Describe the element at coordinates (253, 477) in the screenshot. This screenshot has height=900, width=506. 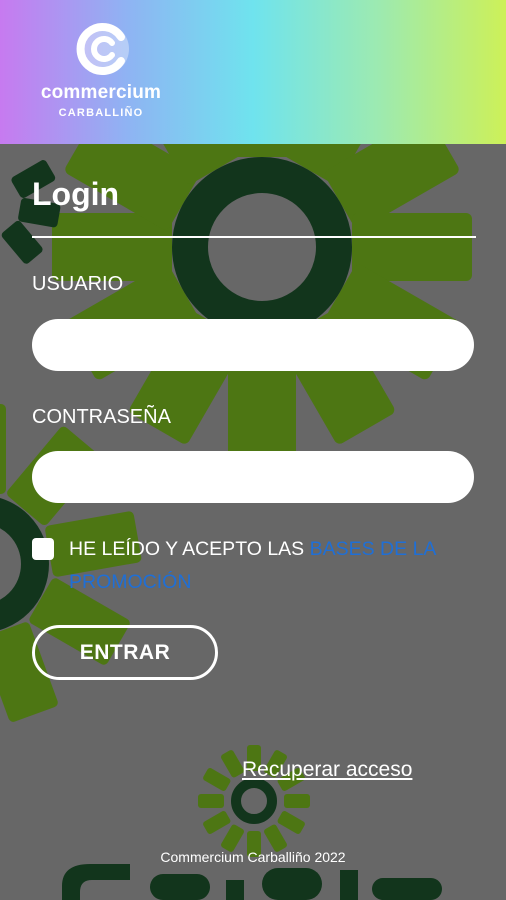
I see `password-input` at that location.